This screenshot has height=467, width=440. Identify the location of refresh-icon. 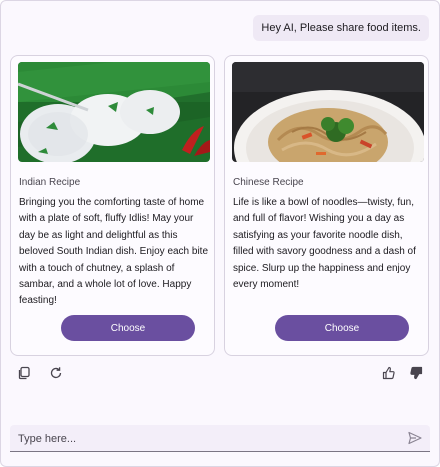
(56, 373).